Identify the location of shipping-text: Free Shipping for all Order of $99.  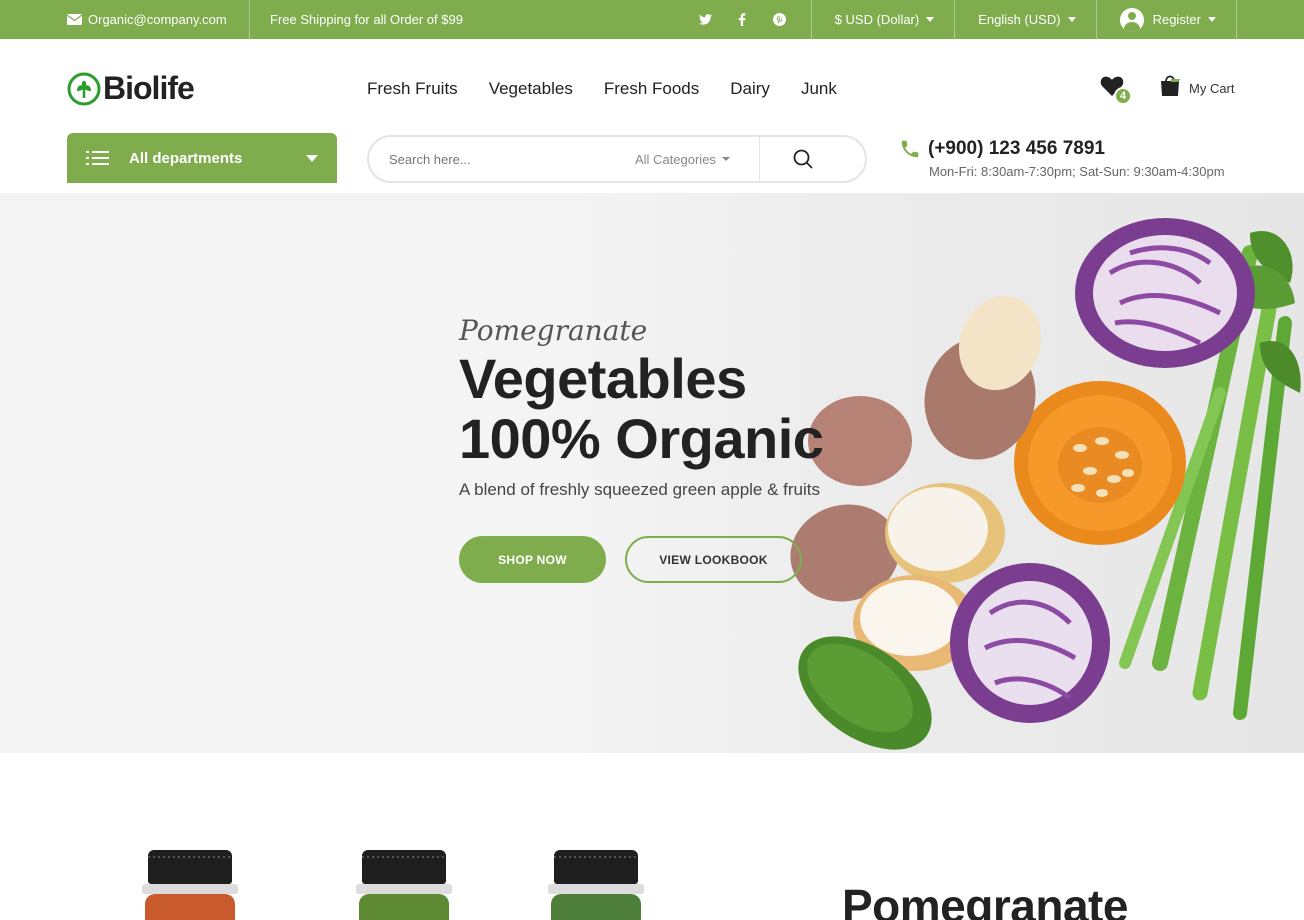
(366, 19).